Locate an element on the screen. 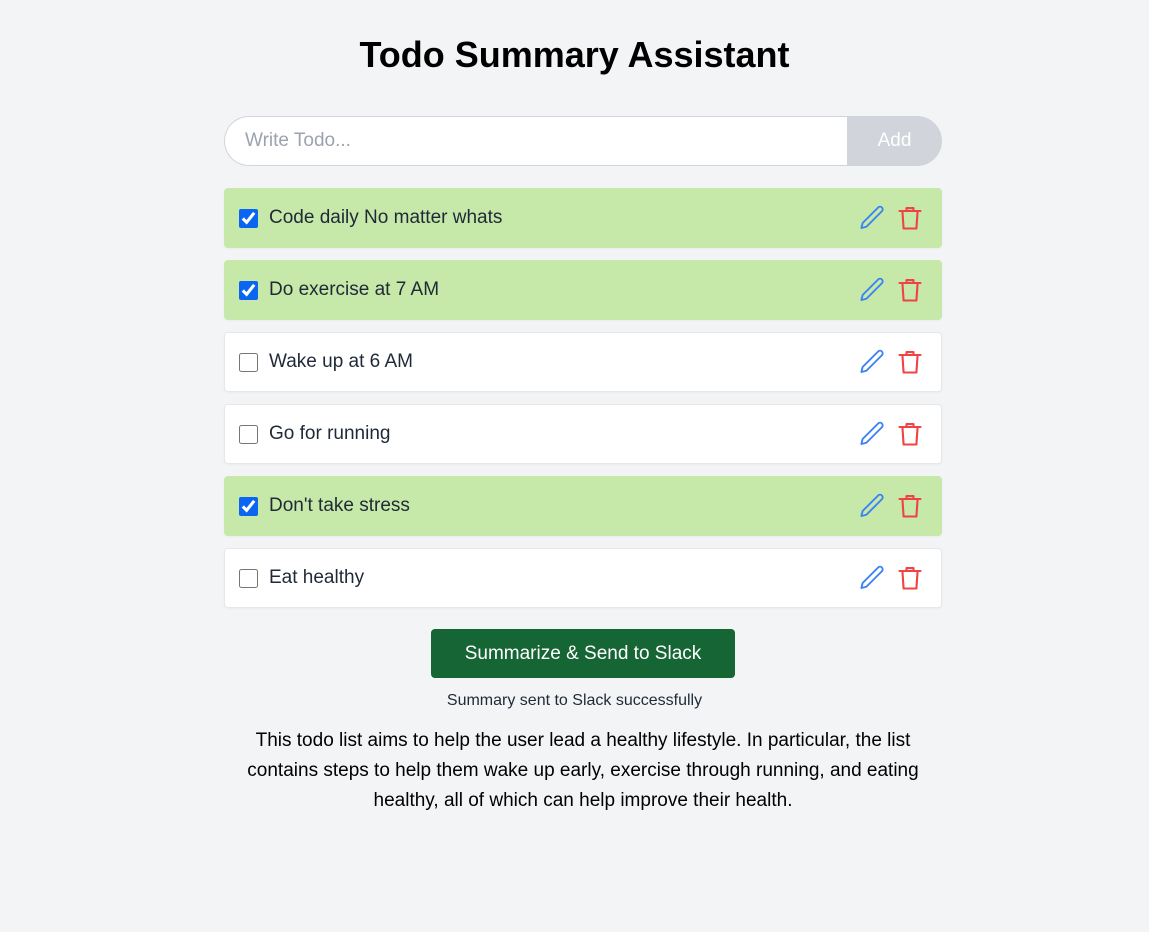 This screenshot has width=1149, height=932. todo-text: Code daily No matter whats is located at coordinates (386, 217).